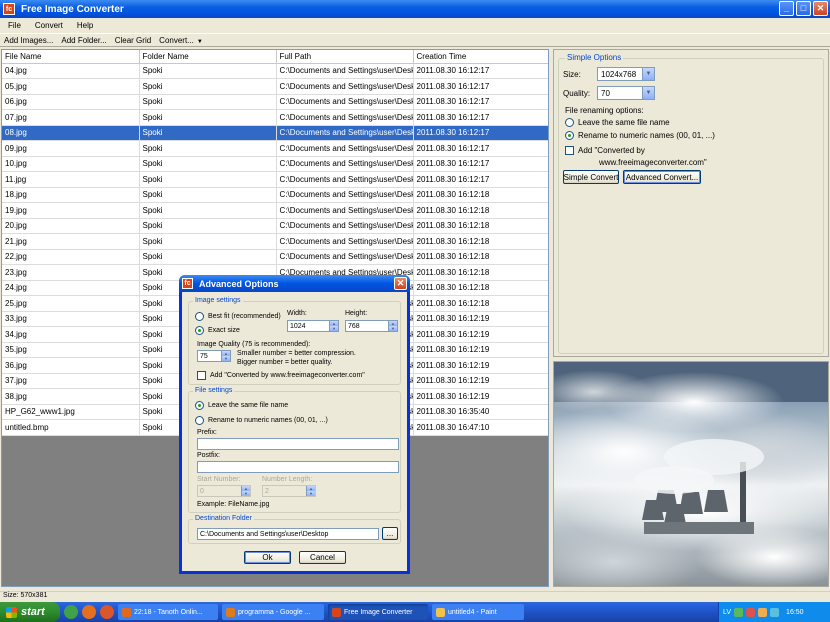 The width and height of the screenshot is (830, 622). I want to click on taskbar-task: Free Image Converter, so click(378, 612).